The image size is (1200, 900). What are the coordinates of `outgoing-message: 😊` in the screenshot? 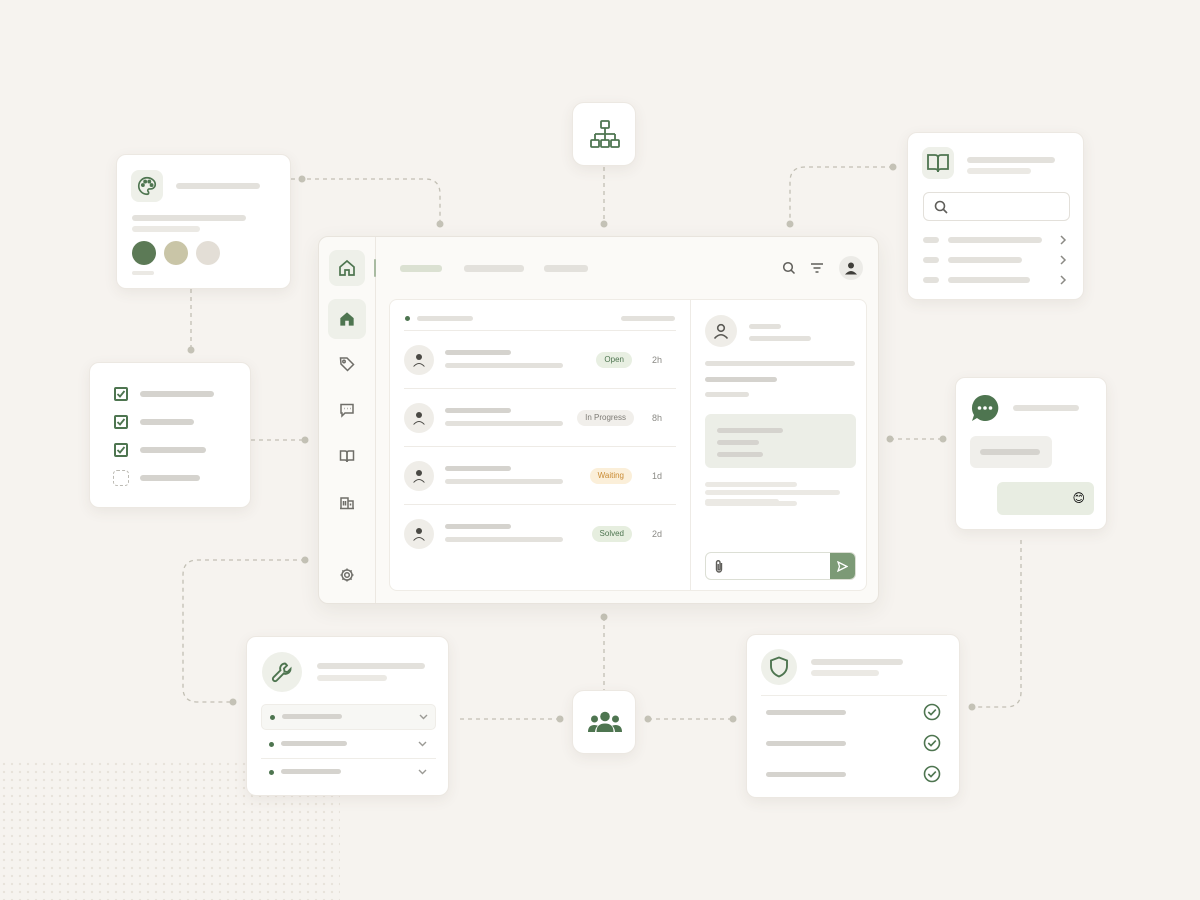 It's located at (1045, 498).